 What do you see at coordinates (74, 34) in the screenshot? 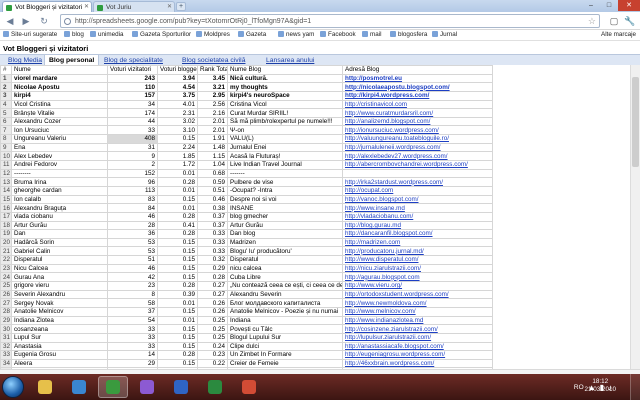
I see `bookmark-item: blog` at bounding box center [74, 34].